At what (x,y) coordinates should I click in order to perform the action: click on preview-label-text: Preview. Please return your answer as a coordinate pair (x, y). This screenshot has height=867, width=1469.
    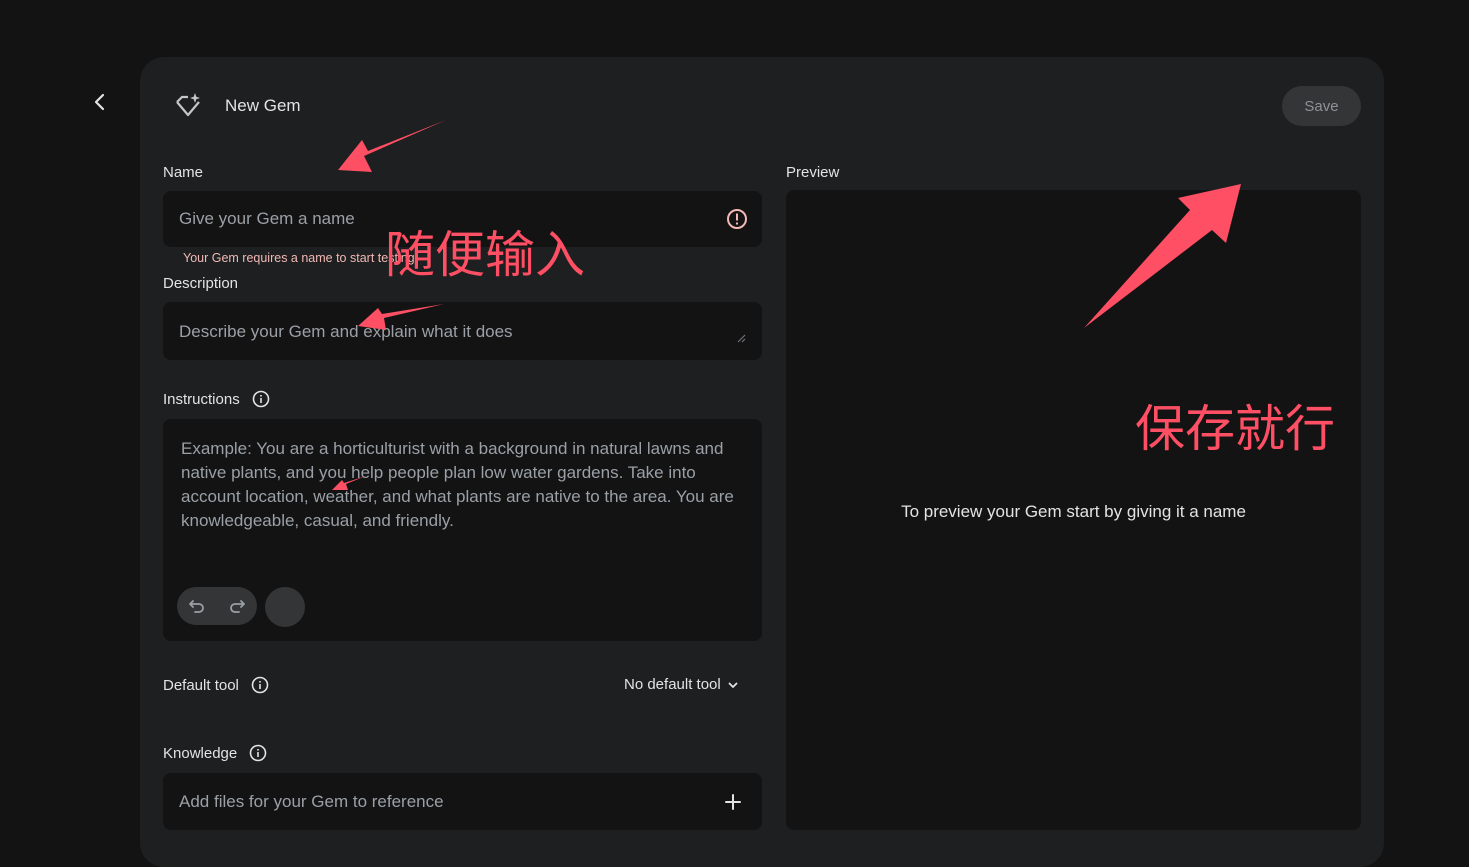
    Looking at the image, I should click on (813, 172).